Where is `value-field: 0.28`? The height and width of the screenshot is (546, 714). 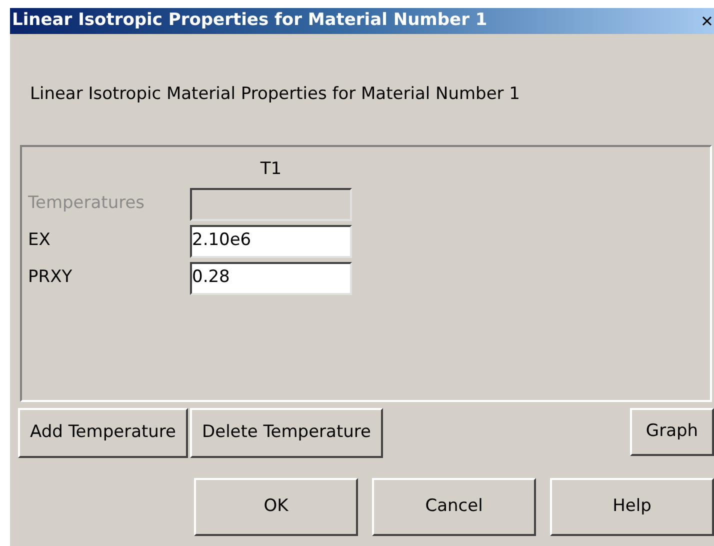 value-field: 0.28 is located at coordinates (271, 278).